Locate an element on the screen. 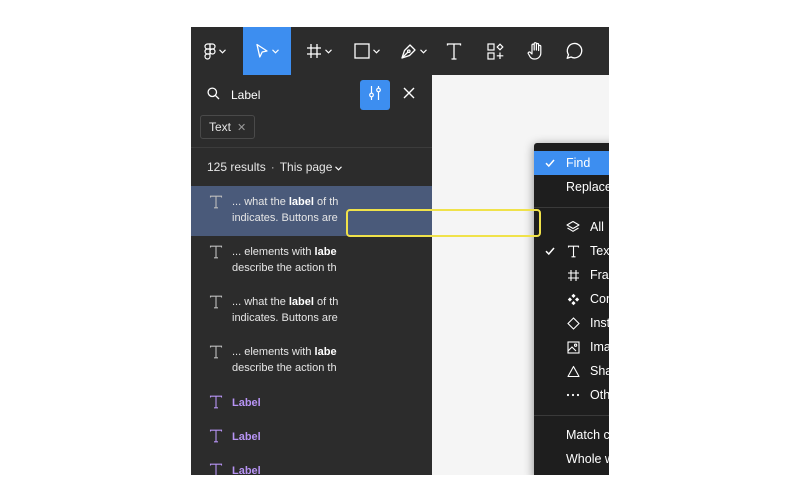  menu-item-type-shape: Shape is located at coordinates (571, 371).